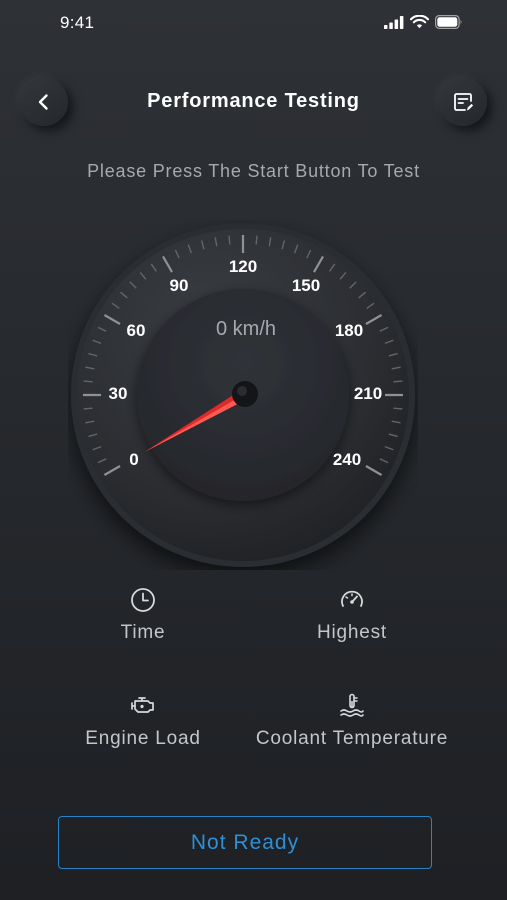 The image size is (507, 900). What do you see at coordinates (253, 23) in the screenshot?
I see `status-bar: 9:41` at bounding box center [253, 23].